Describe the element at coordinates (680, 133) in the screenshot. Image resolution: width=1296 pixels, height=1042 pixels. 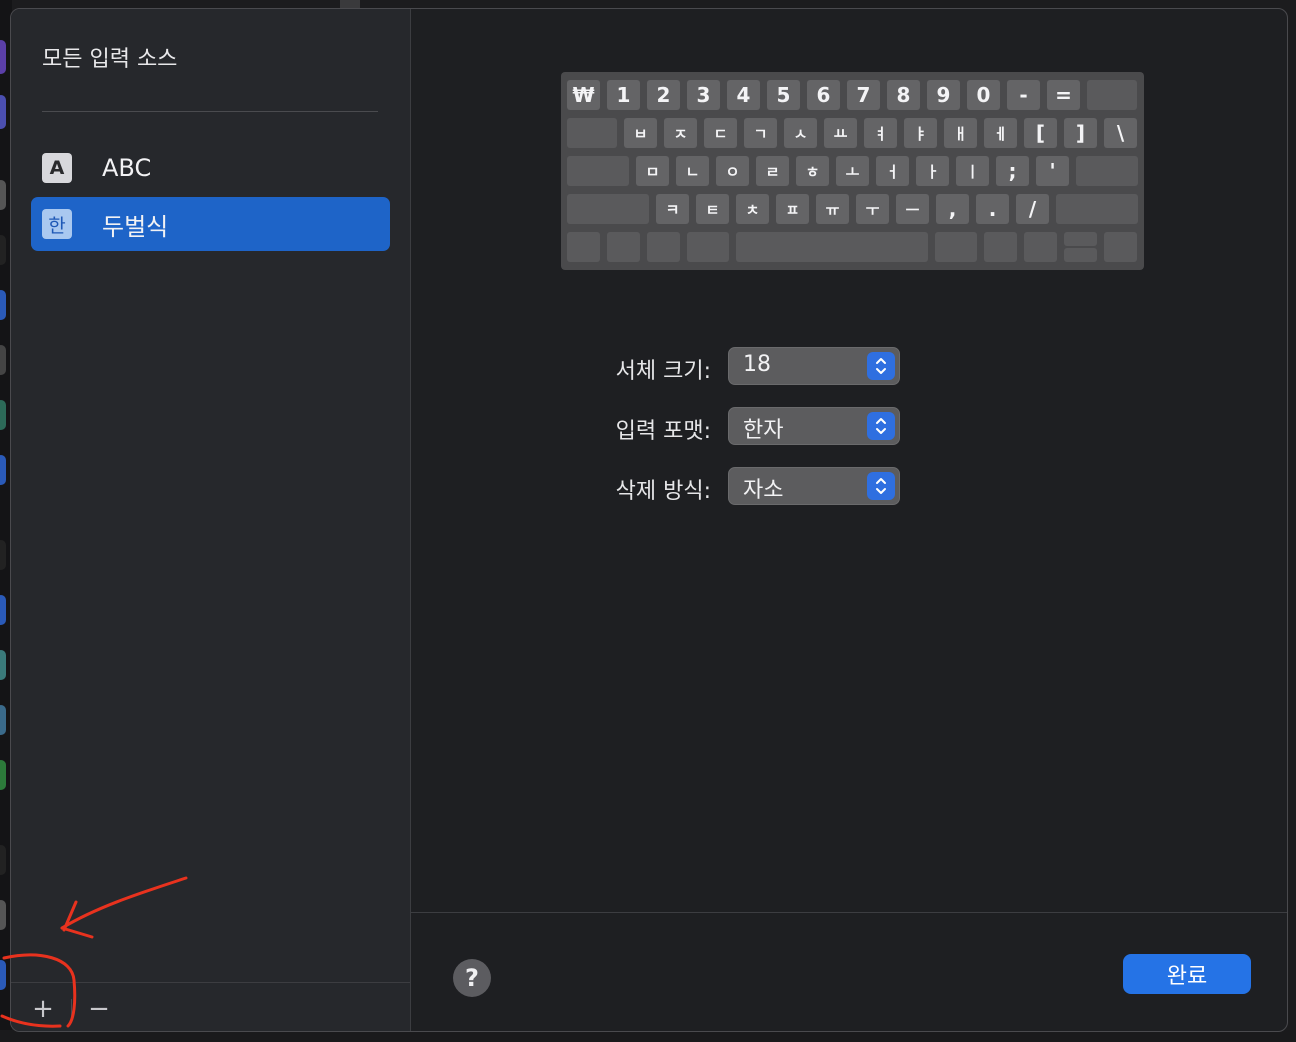
I see `keyboard-key: ㅈ` at that location.